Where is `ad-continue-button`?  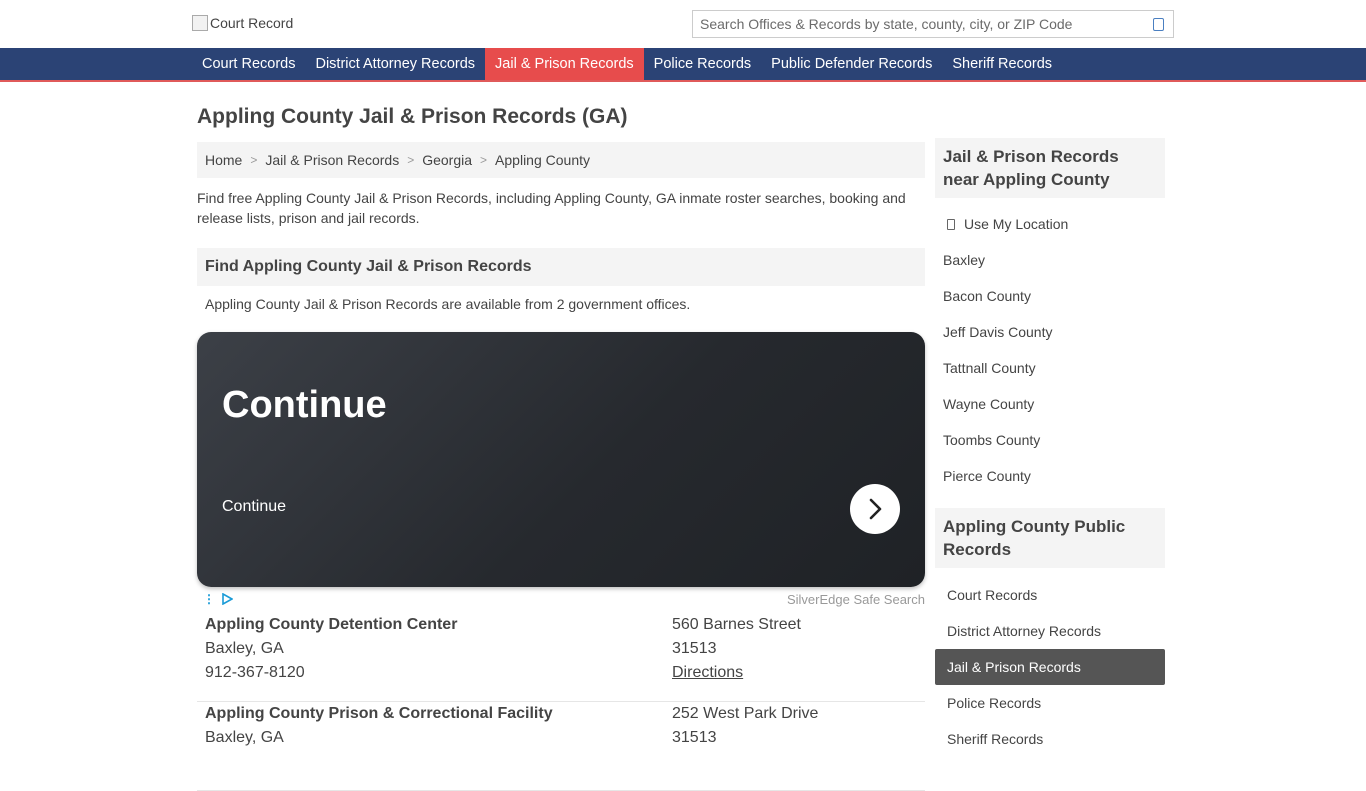
ad-continue-button is located at coordinates (875, 509).